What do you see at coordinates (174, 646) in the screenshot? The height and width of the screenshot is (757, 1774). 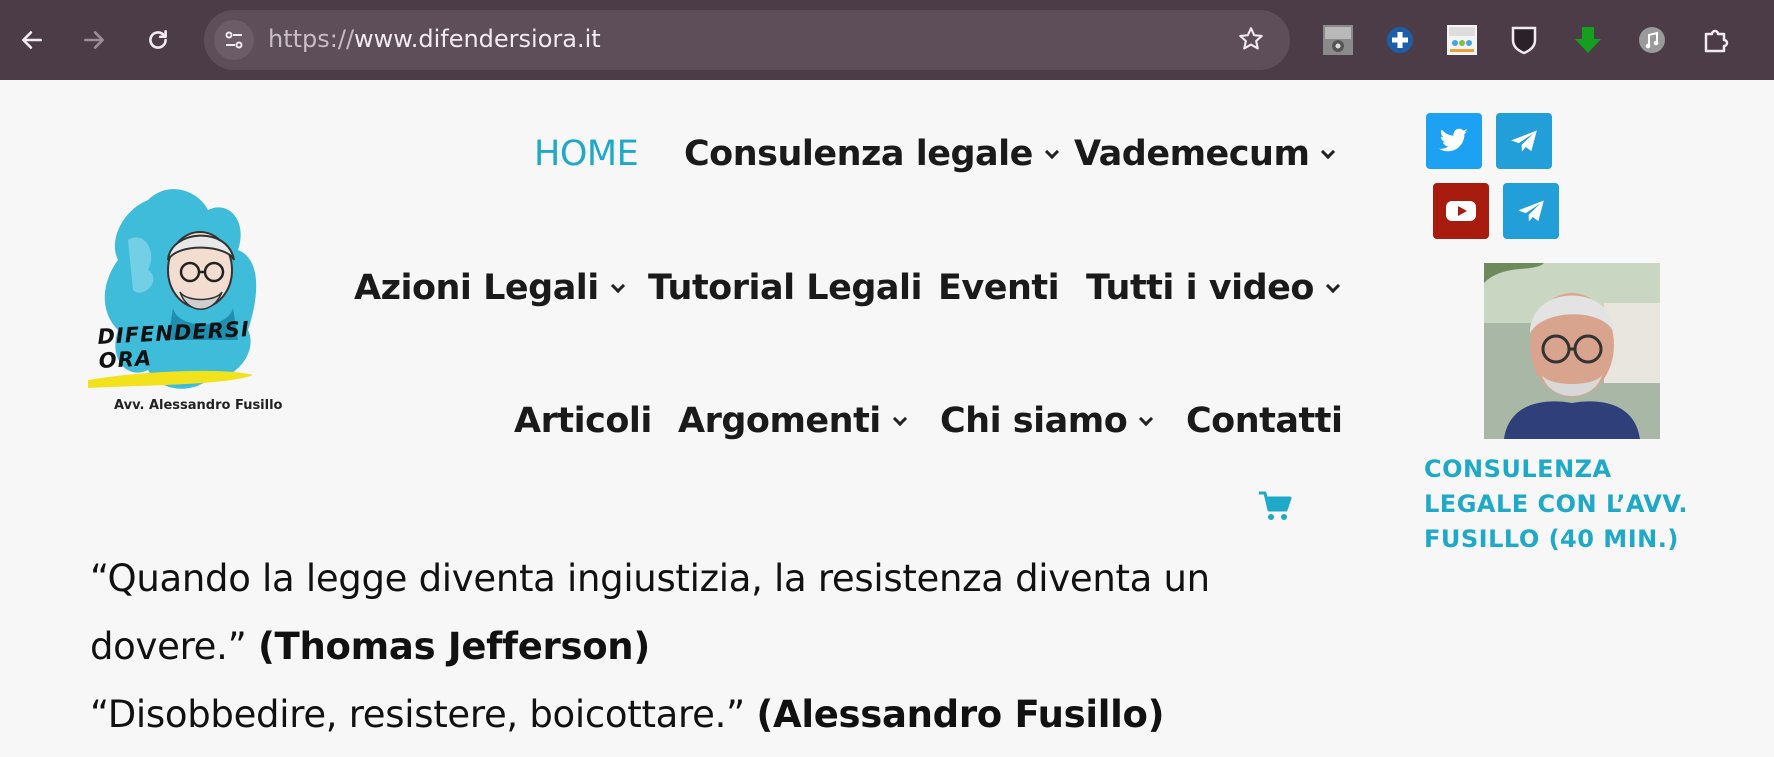 I see `quote-jefferson-text: dovere.”` at bounding box center [174, 646].